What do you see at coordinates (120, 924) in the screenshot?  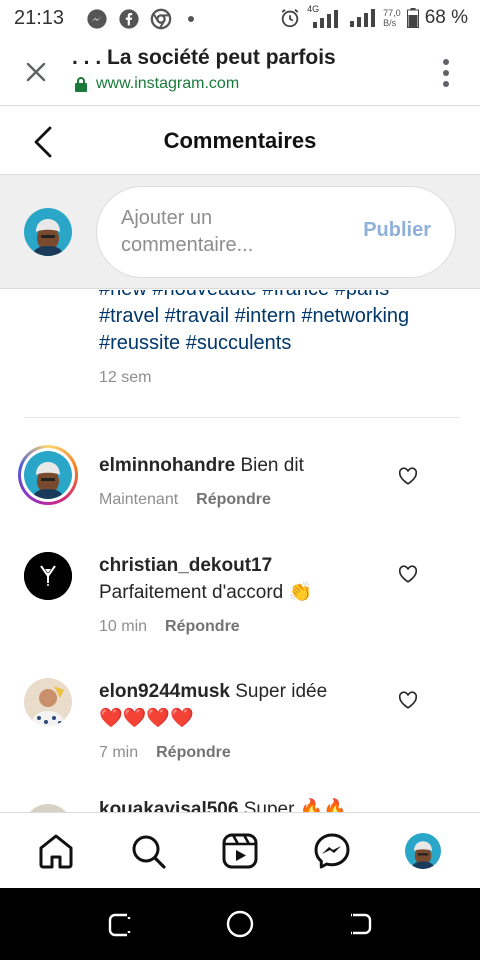 I see `recent-apps-icon` at bounding box center [120, 924].